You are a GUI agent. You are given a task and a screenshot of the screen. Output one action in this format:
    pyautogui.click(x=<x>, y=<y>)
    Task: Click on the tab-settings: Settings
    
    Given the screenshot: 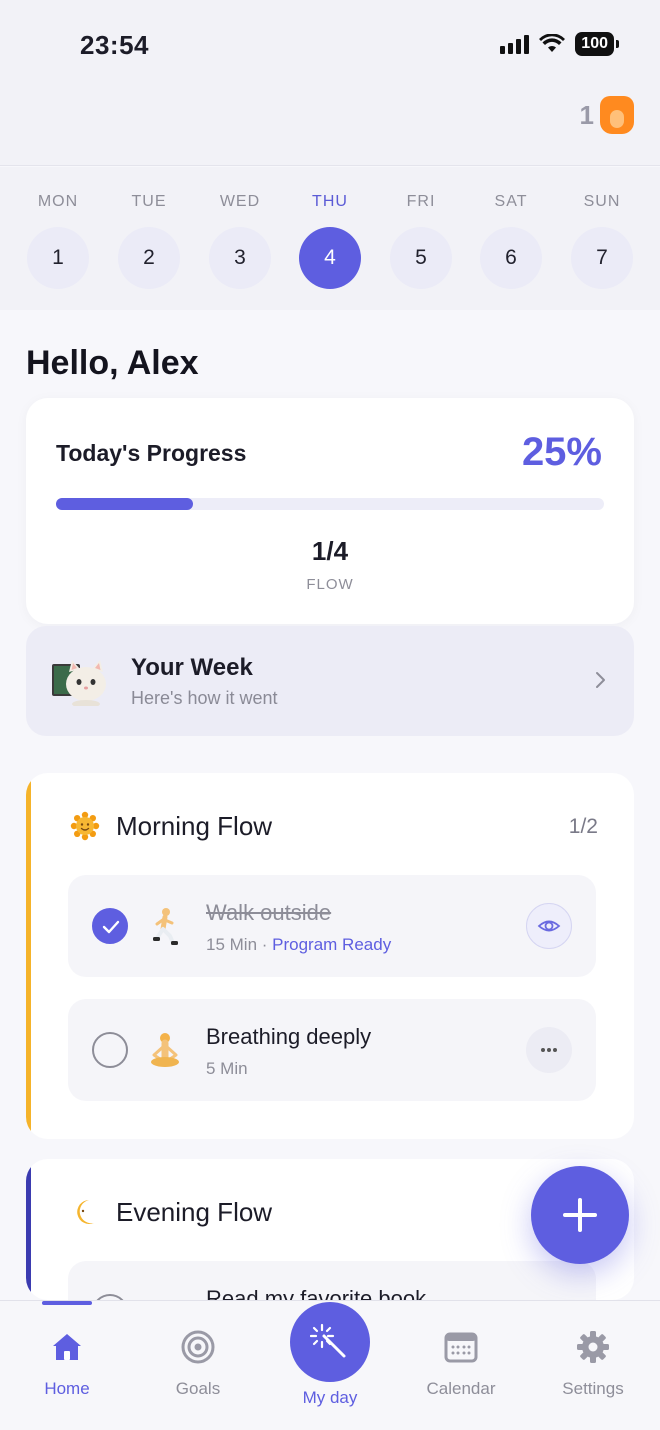 What is the action you would take?
    pyautogui.click(x=593, y=1364)
    